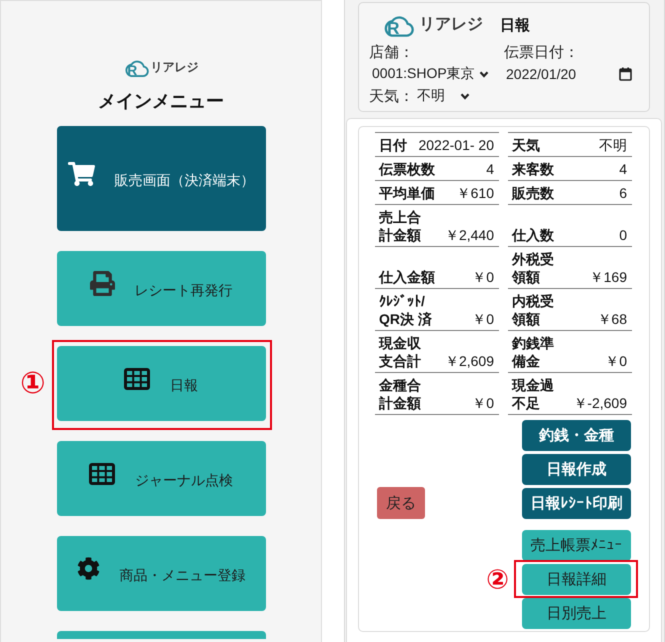 The width and height of the screenshot is (665, 642). I want to click on summary-label: 天気, so click(526, 145).